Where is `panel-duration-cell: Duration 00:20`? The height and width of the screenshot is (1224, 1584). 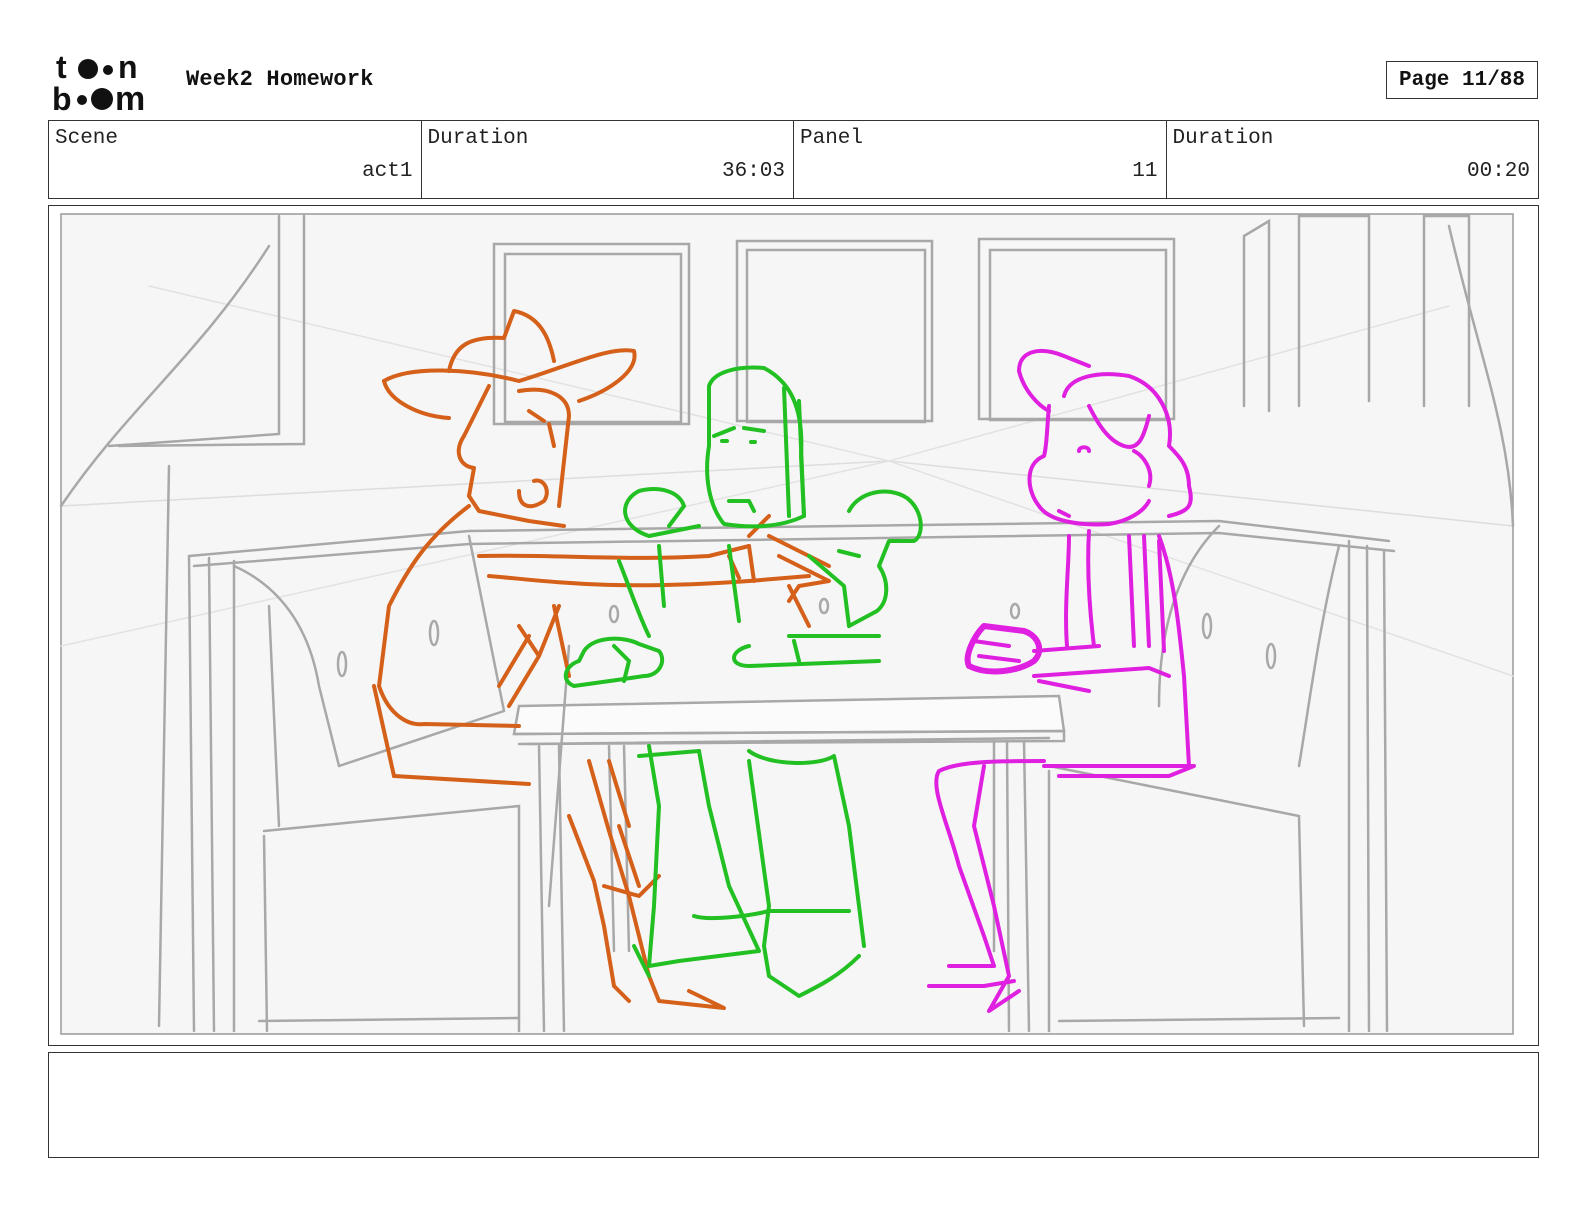 panel-duration-cell: Duration 00:20 is located at coordinates (1353, 159).